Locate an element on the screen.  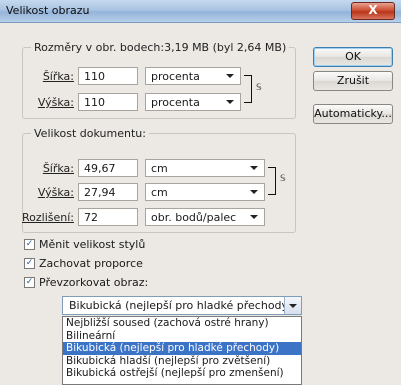
resolution-input: 72 is located at coordinates (108, 217).